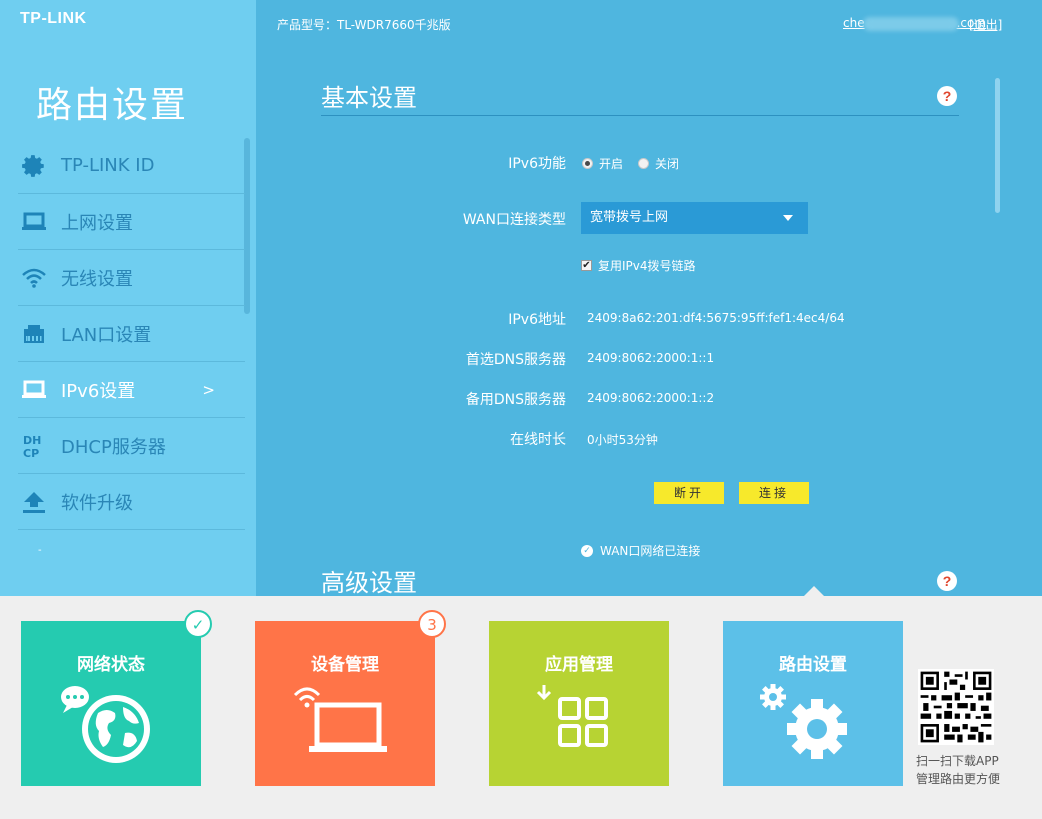 Image resolution: width=1042 pixels, height=819 pixels. I want to click on ipv6-off-radio: 关闭, so click(658, 163).